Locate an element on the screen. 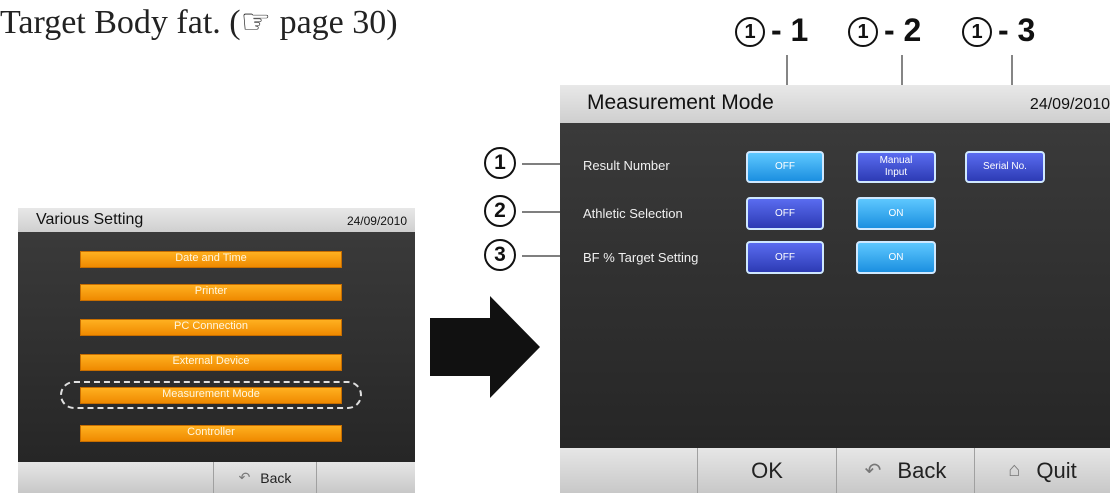 The width and height of the screenshot is (1110, 493). menu-item-date-and-time: Date and Time is located at coordinates (211, 259).